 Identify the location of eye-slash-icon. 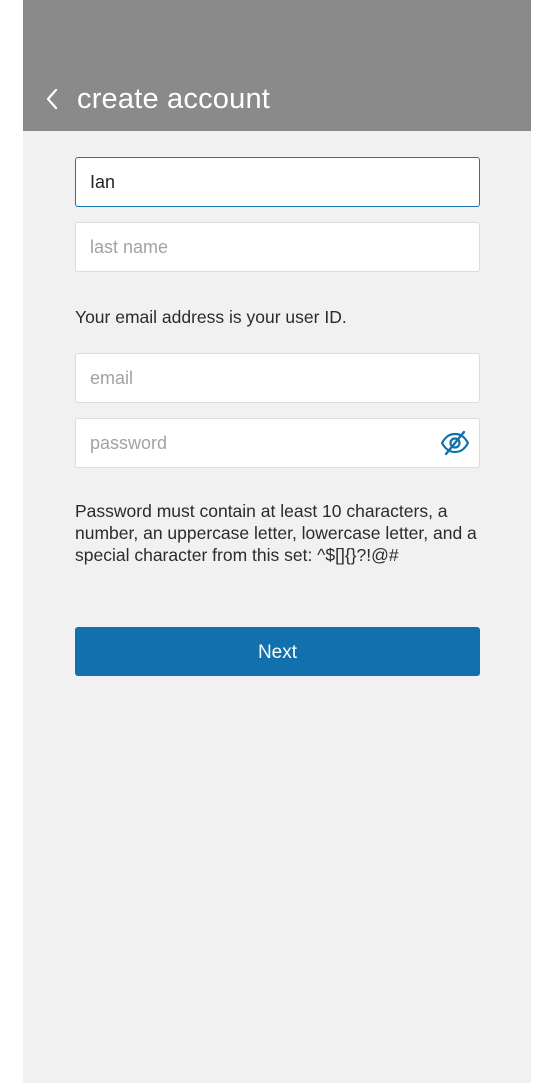
(455, 443).